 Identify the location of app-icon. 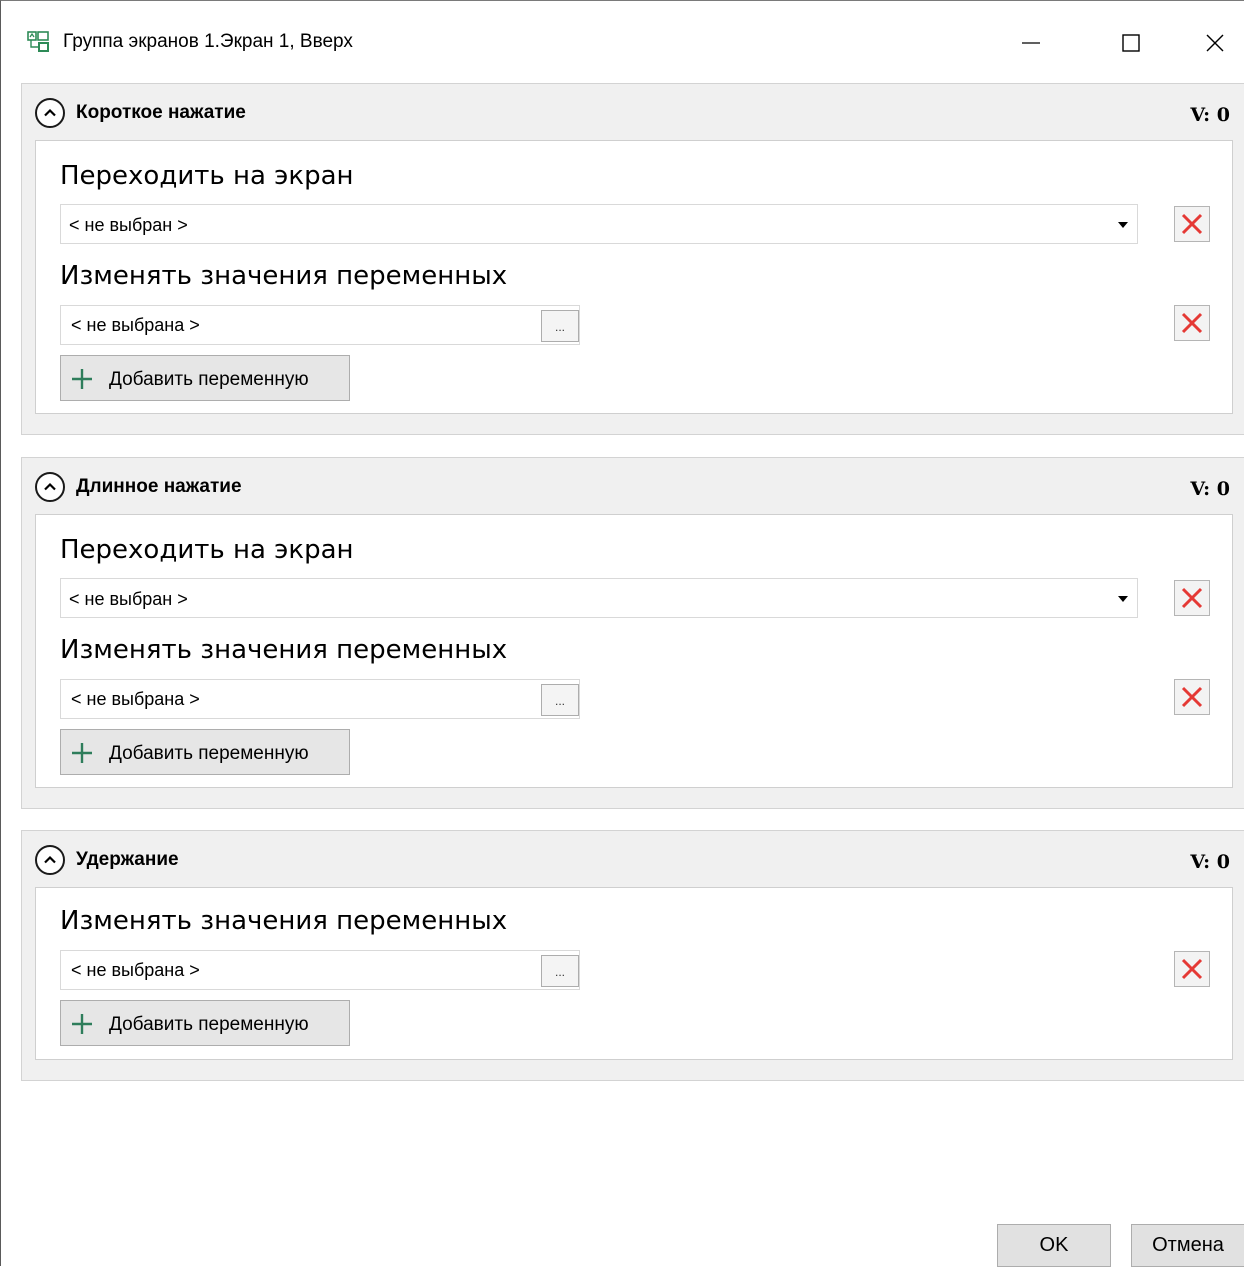
(39, 42).